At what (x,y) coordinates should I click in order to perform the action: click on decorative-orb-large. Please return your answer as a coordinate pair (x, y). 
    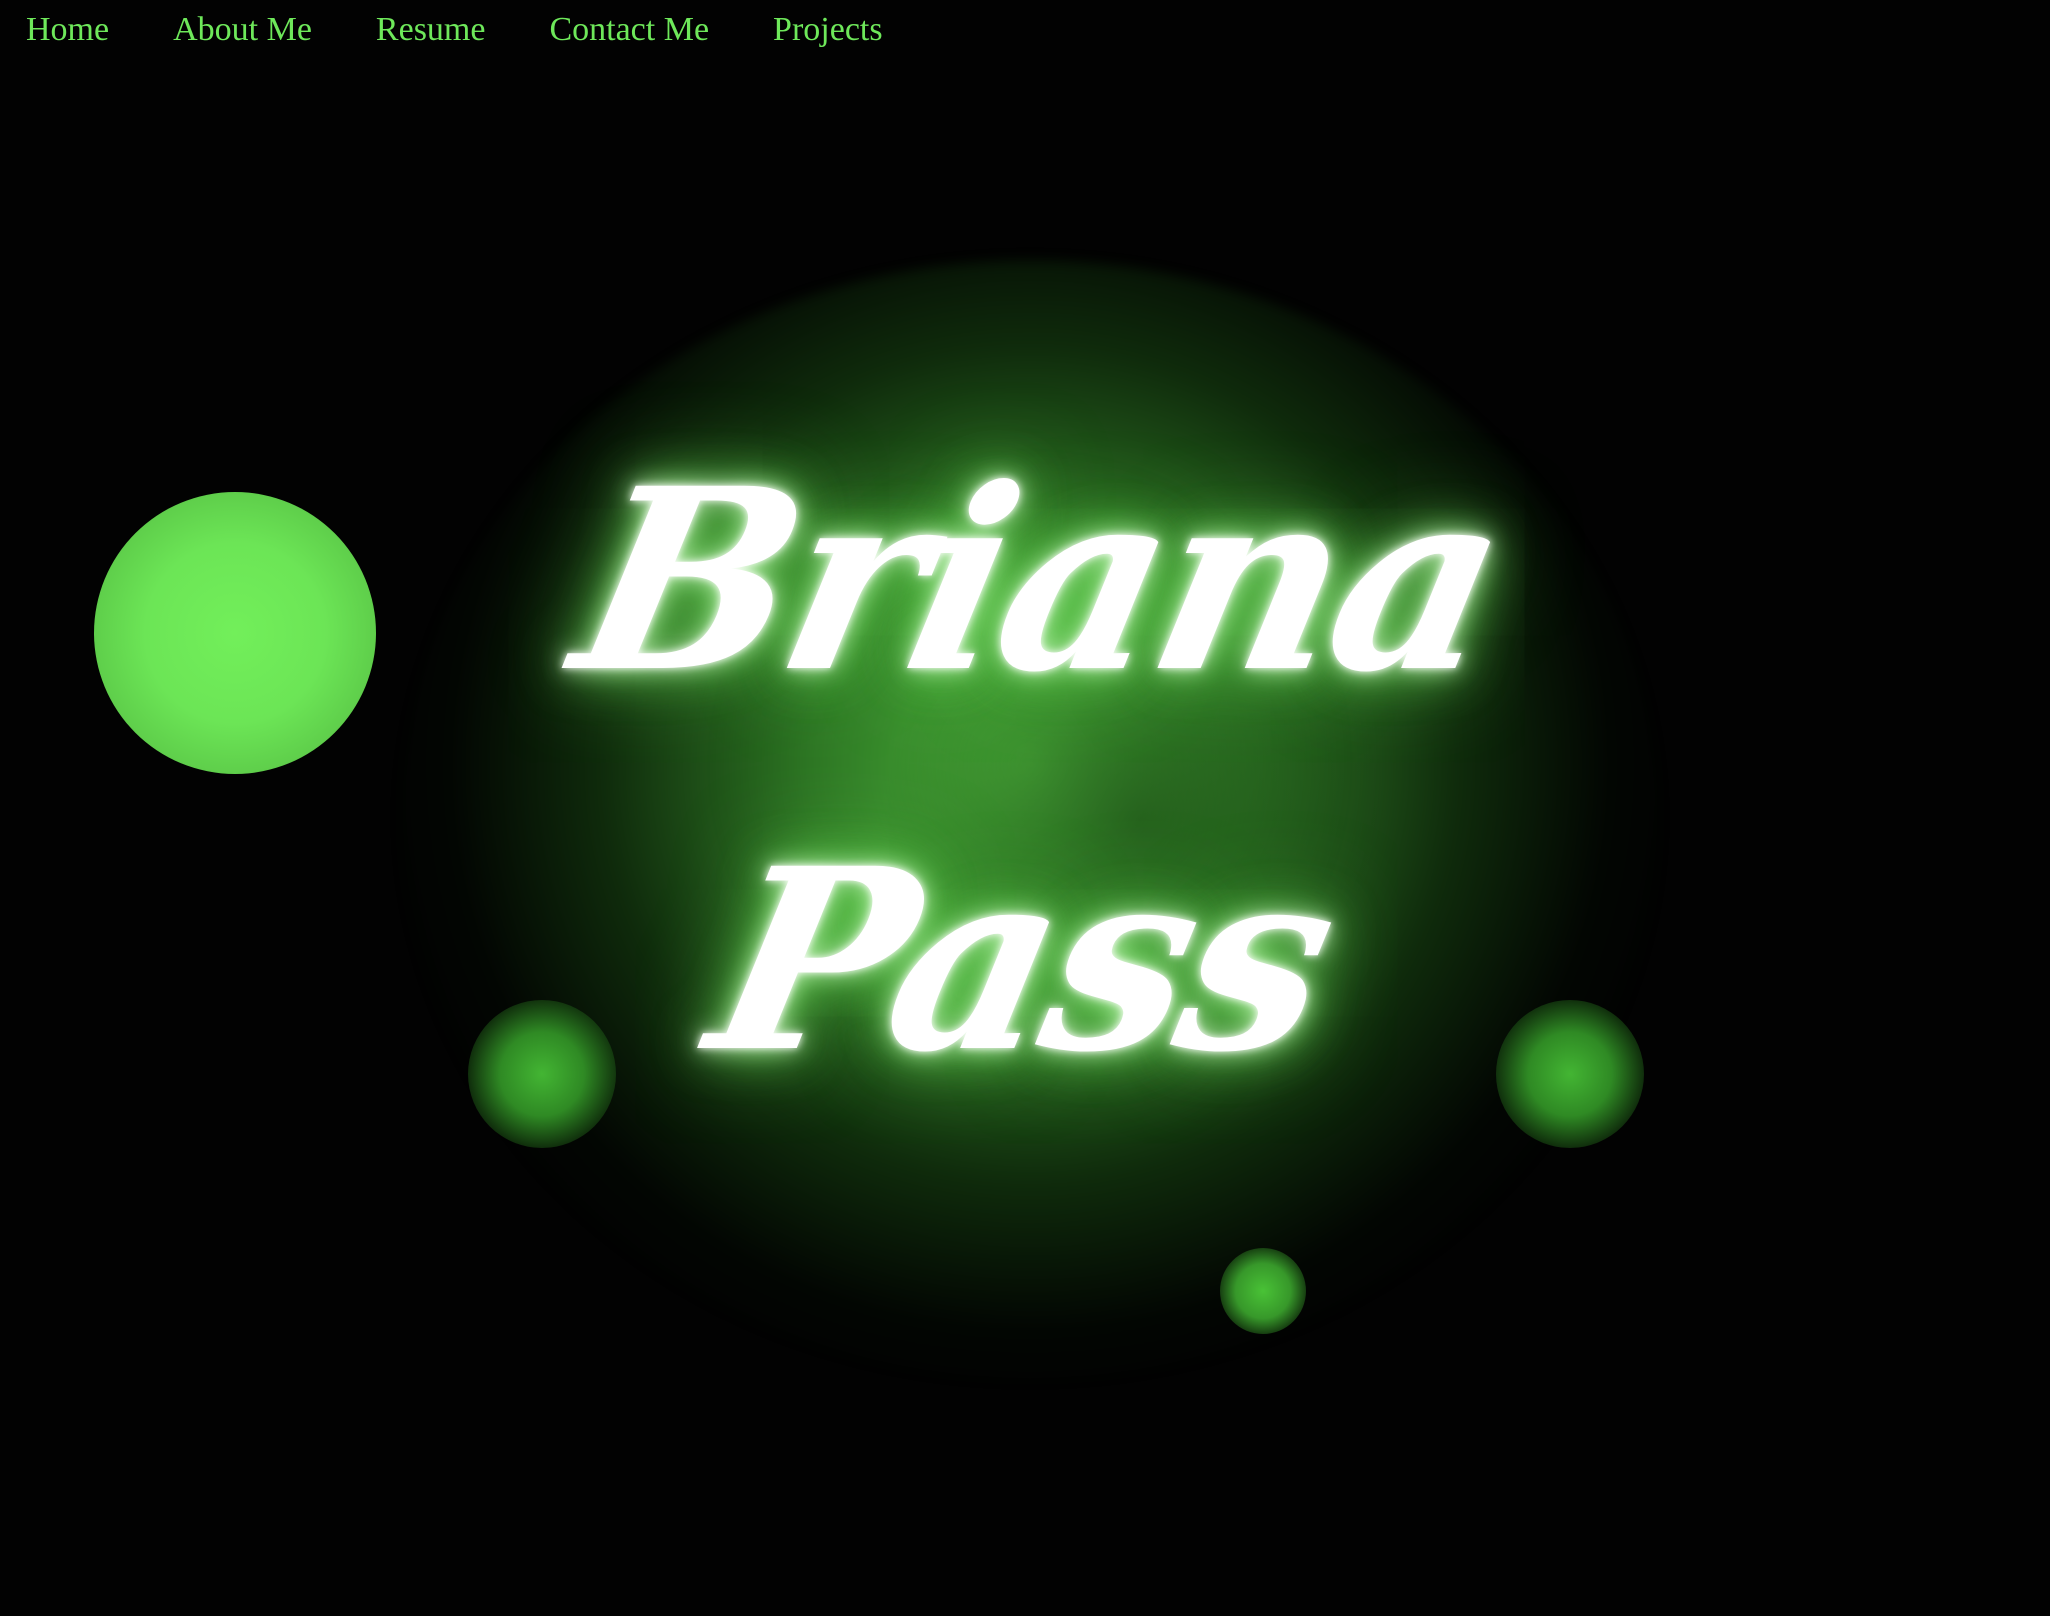
    Looking at the image, I should click on (235, 633).